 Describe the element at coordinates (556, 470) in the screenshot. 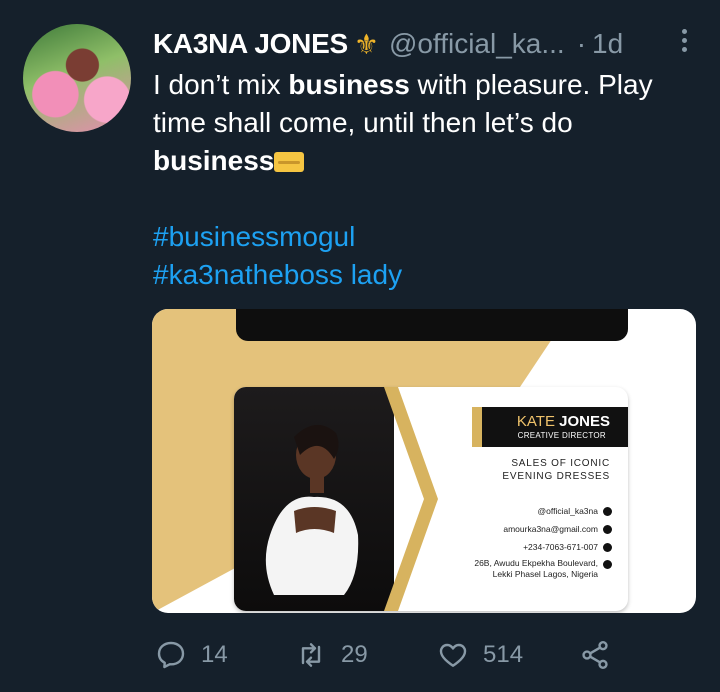

I see `card-sales: SALES OF ICONIC EVENING DRESSES` at that location.